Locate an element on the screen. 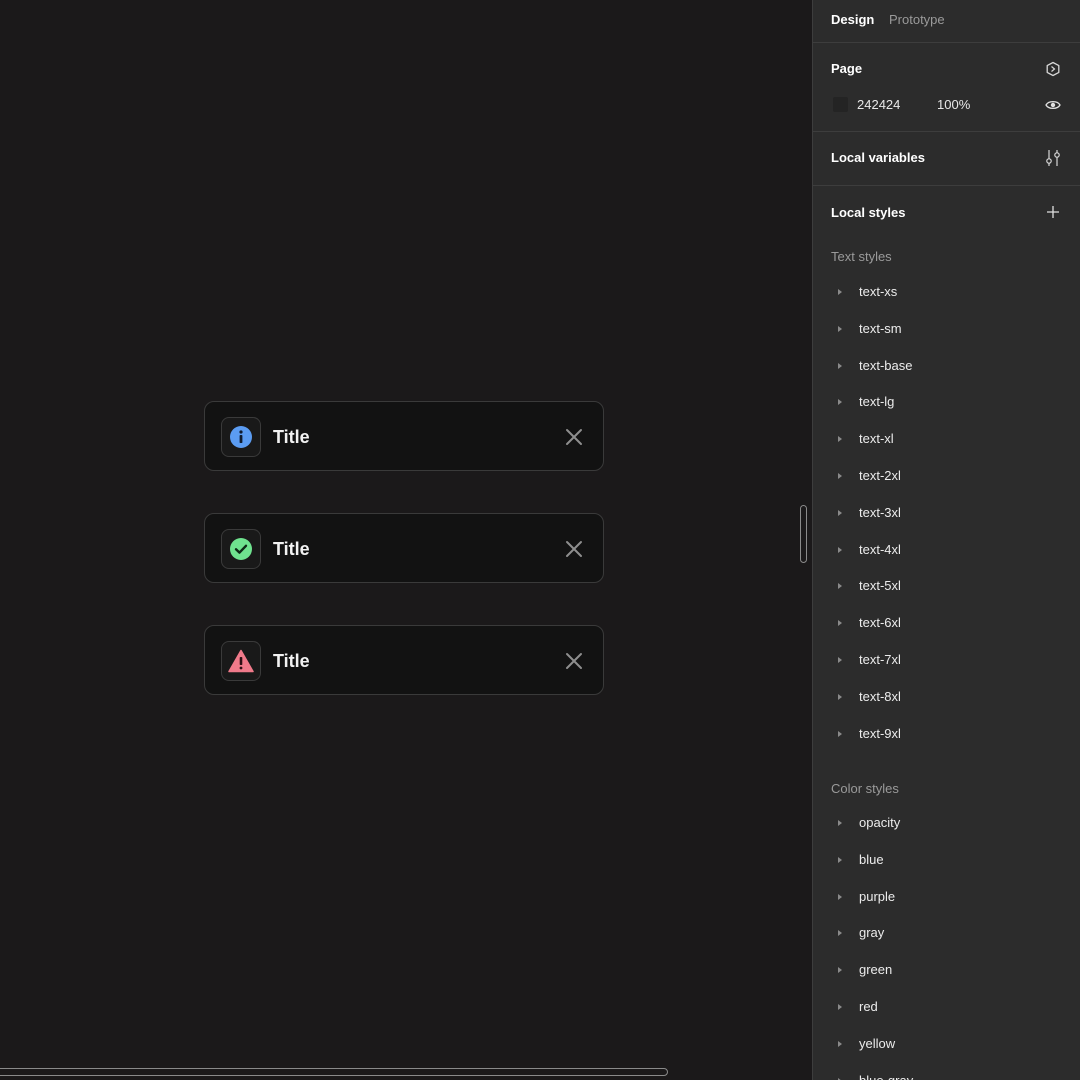  hexagon-styles-icon is located at coordinates (1053, 69).